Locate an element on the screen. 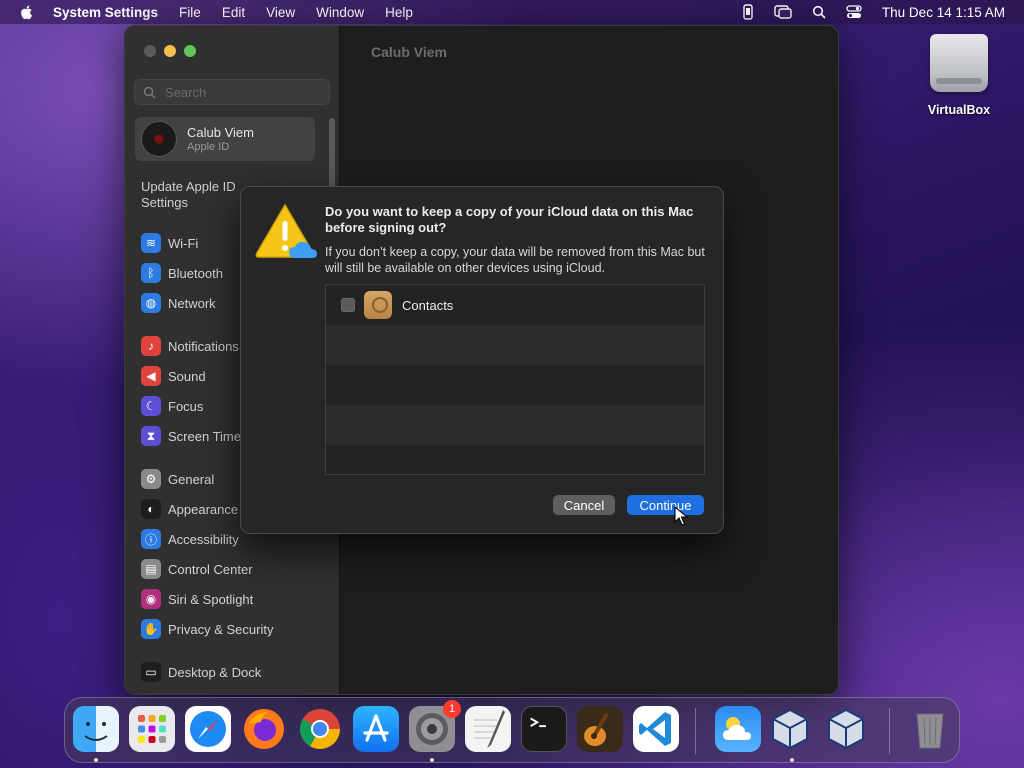  dock: 1 is located at coordinates (512, 730).